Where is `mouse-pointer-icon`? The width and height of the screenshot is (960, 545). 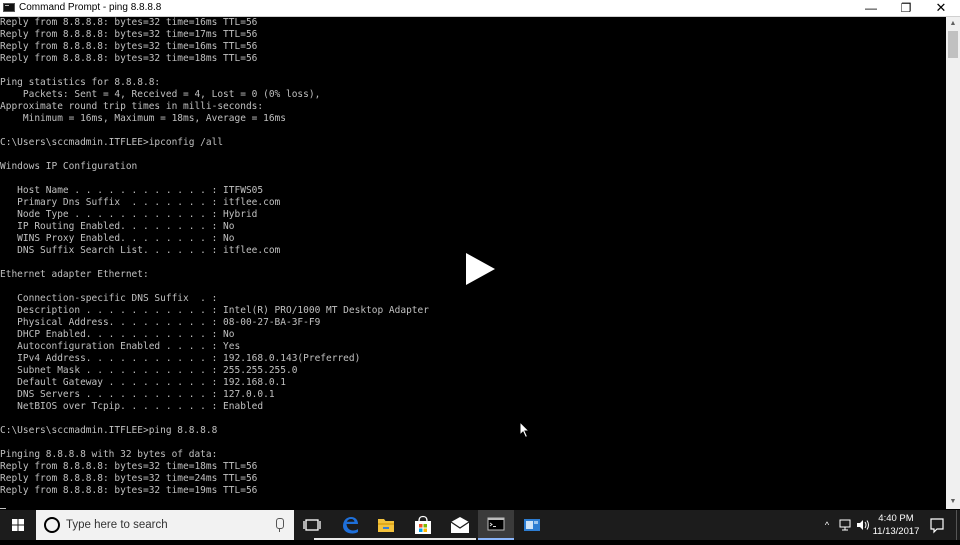
mouse-pointer-icon is located at coordinates (525, 430).